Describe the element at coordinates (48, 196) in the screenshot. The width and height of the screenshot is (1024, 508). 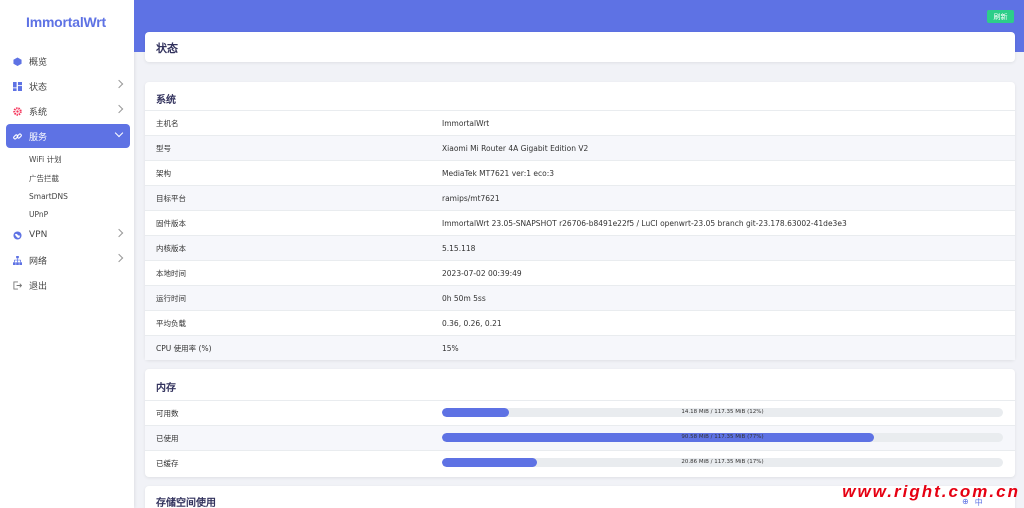
I see `sidebar-subitem-smartdns: SmartDNS` at that location.